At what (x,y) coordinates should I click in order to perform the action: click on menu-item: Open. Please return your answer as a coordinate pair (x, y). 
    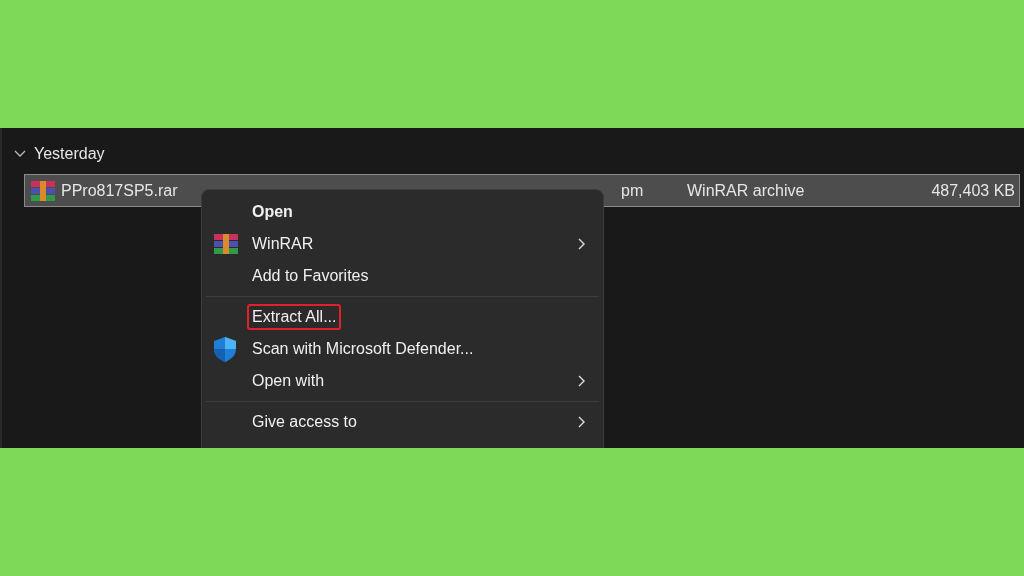
    Looking at the image, I should click on (402, 212).